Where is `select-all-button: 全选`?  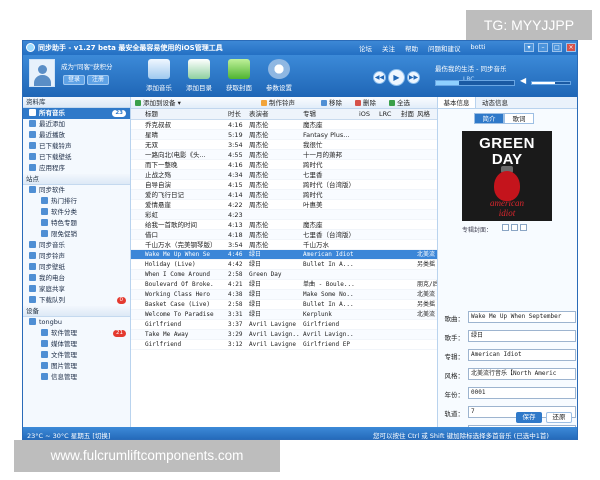
select-all-button: 全选 is located at coordinates (399, 103).